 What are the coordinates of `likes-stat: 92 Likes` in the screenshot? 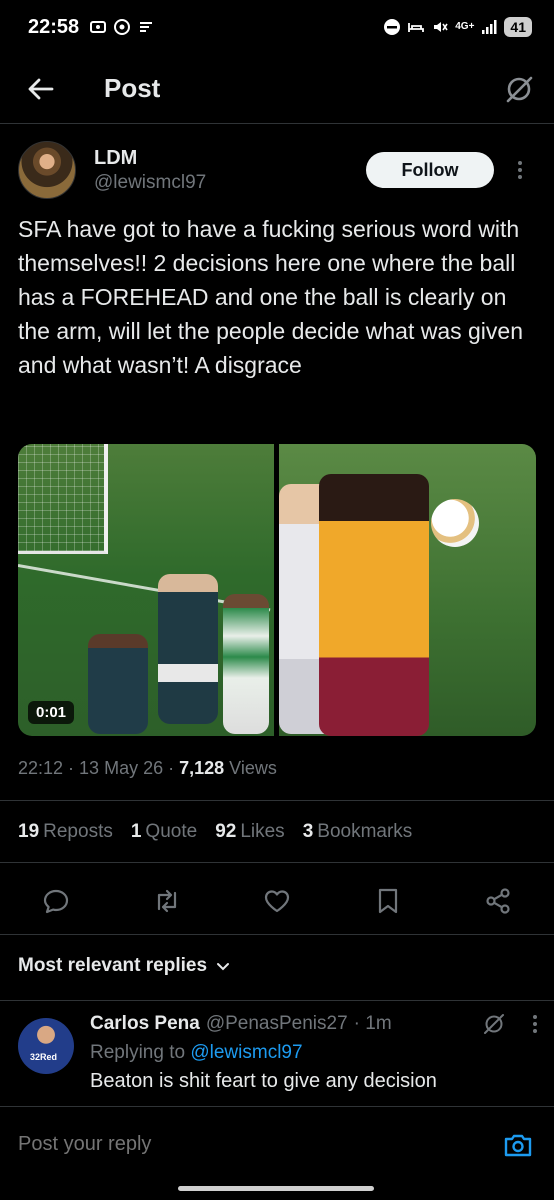 It's located at (250, 832).